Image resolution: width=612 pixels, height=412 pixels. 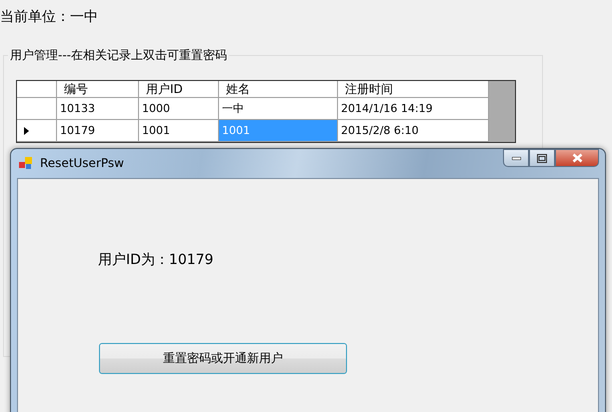 I want to click on table-cell: 1000, so click(x=179, y=109).